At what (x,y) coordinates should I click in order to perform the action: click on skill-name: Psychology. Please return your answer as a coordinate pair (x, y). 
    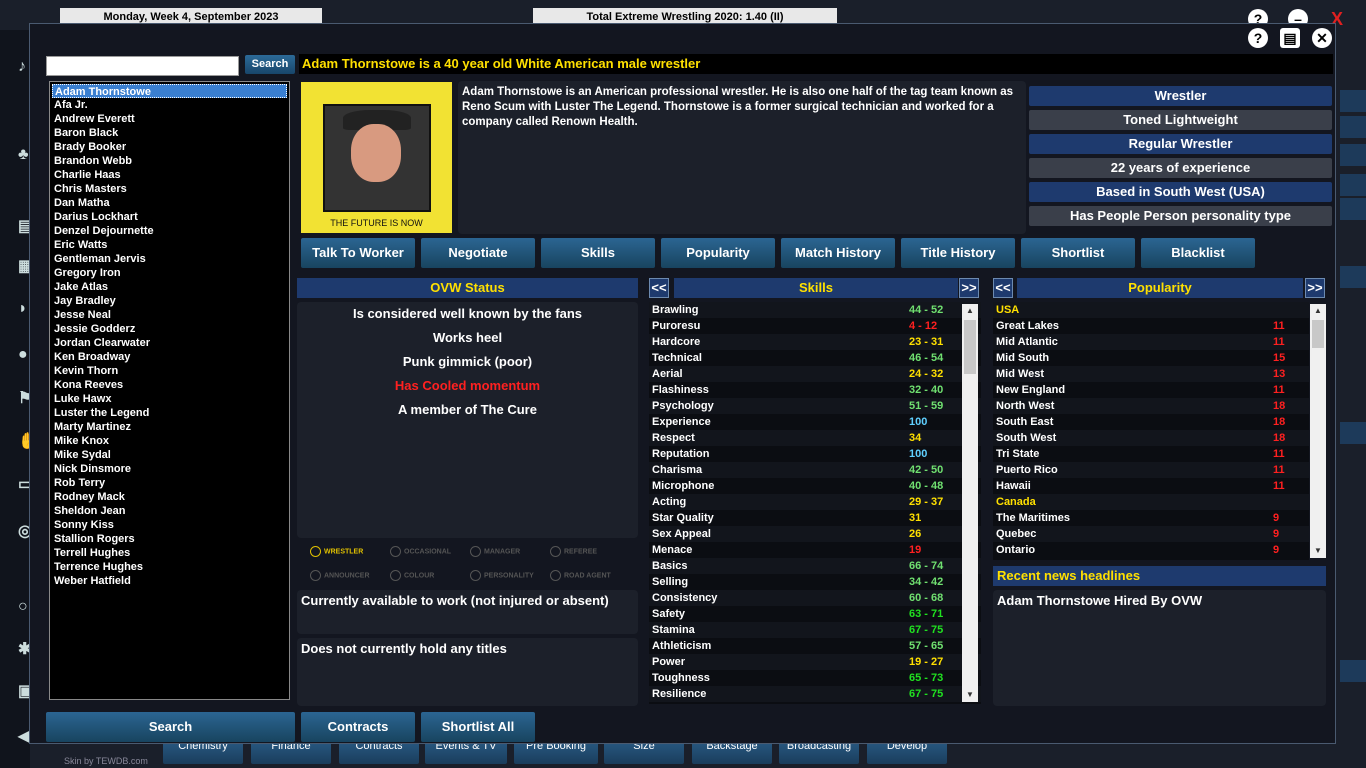
    Looking at the image, I should click on (683, 406).